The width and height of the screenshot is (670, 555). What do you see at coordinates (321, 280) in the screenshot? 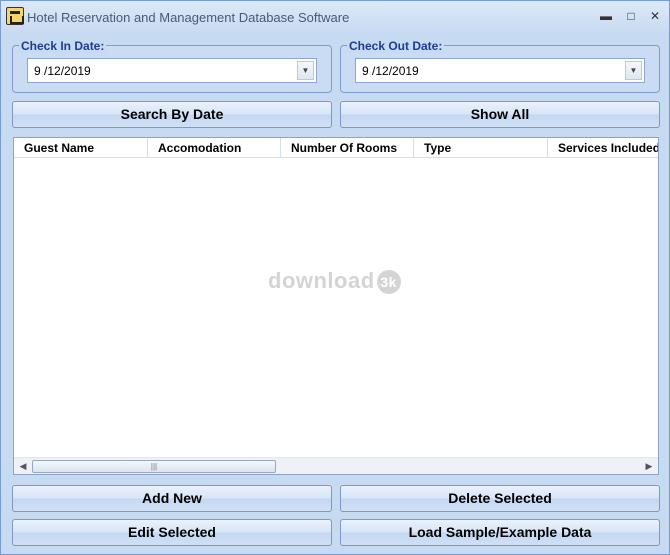
I see `watermark-text: download` at bounding box center [321, 280].